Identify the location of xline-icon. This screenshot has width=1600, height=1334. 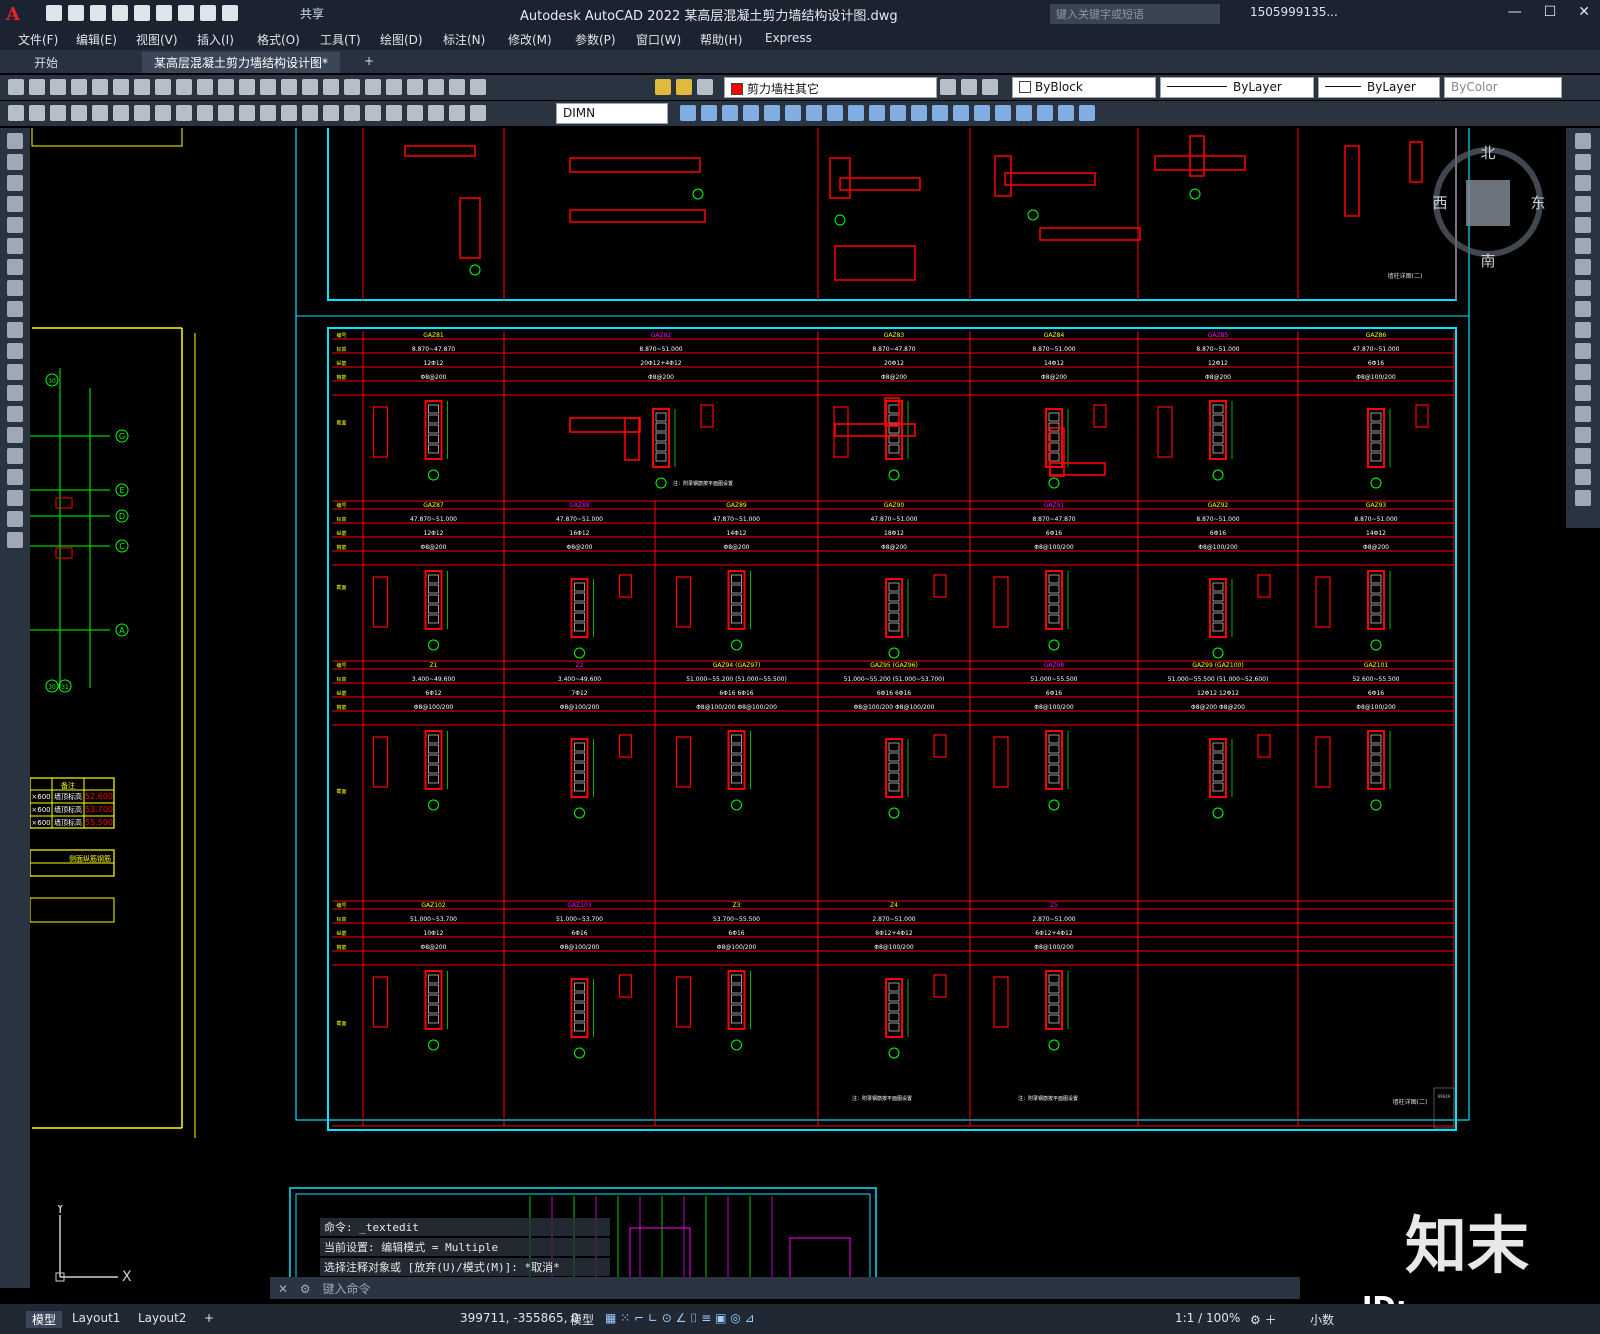
(15, 162).